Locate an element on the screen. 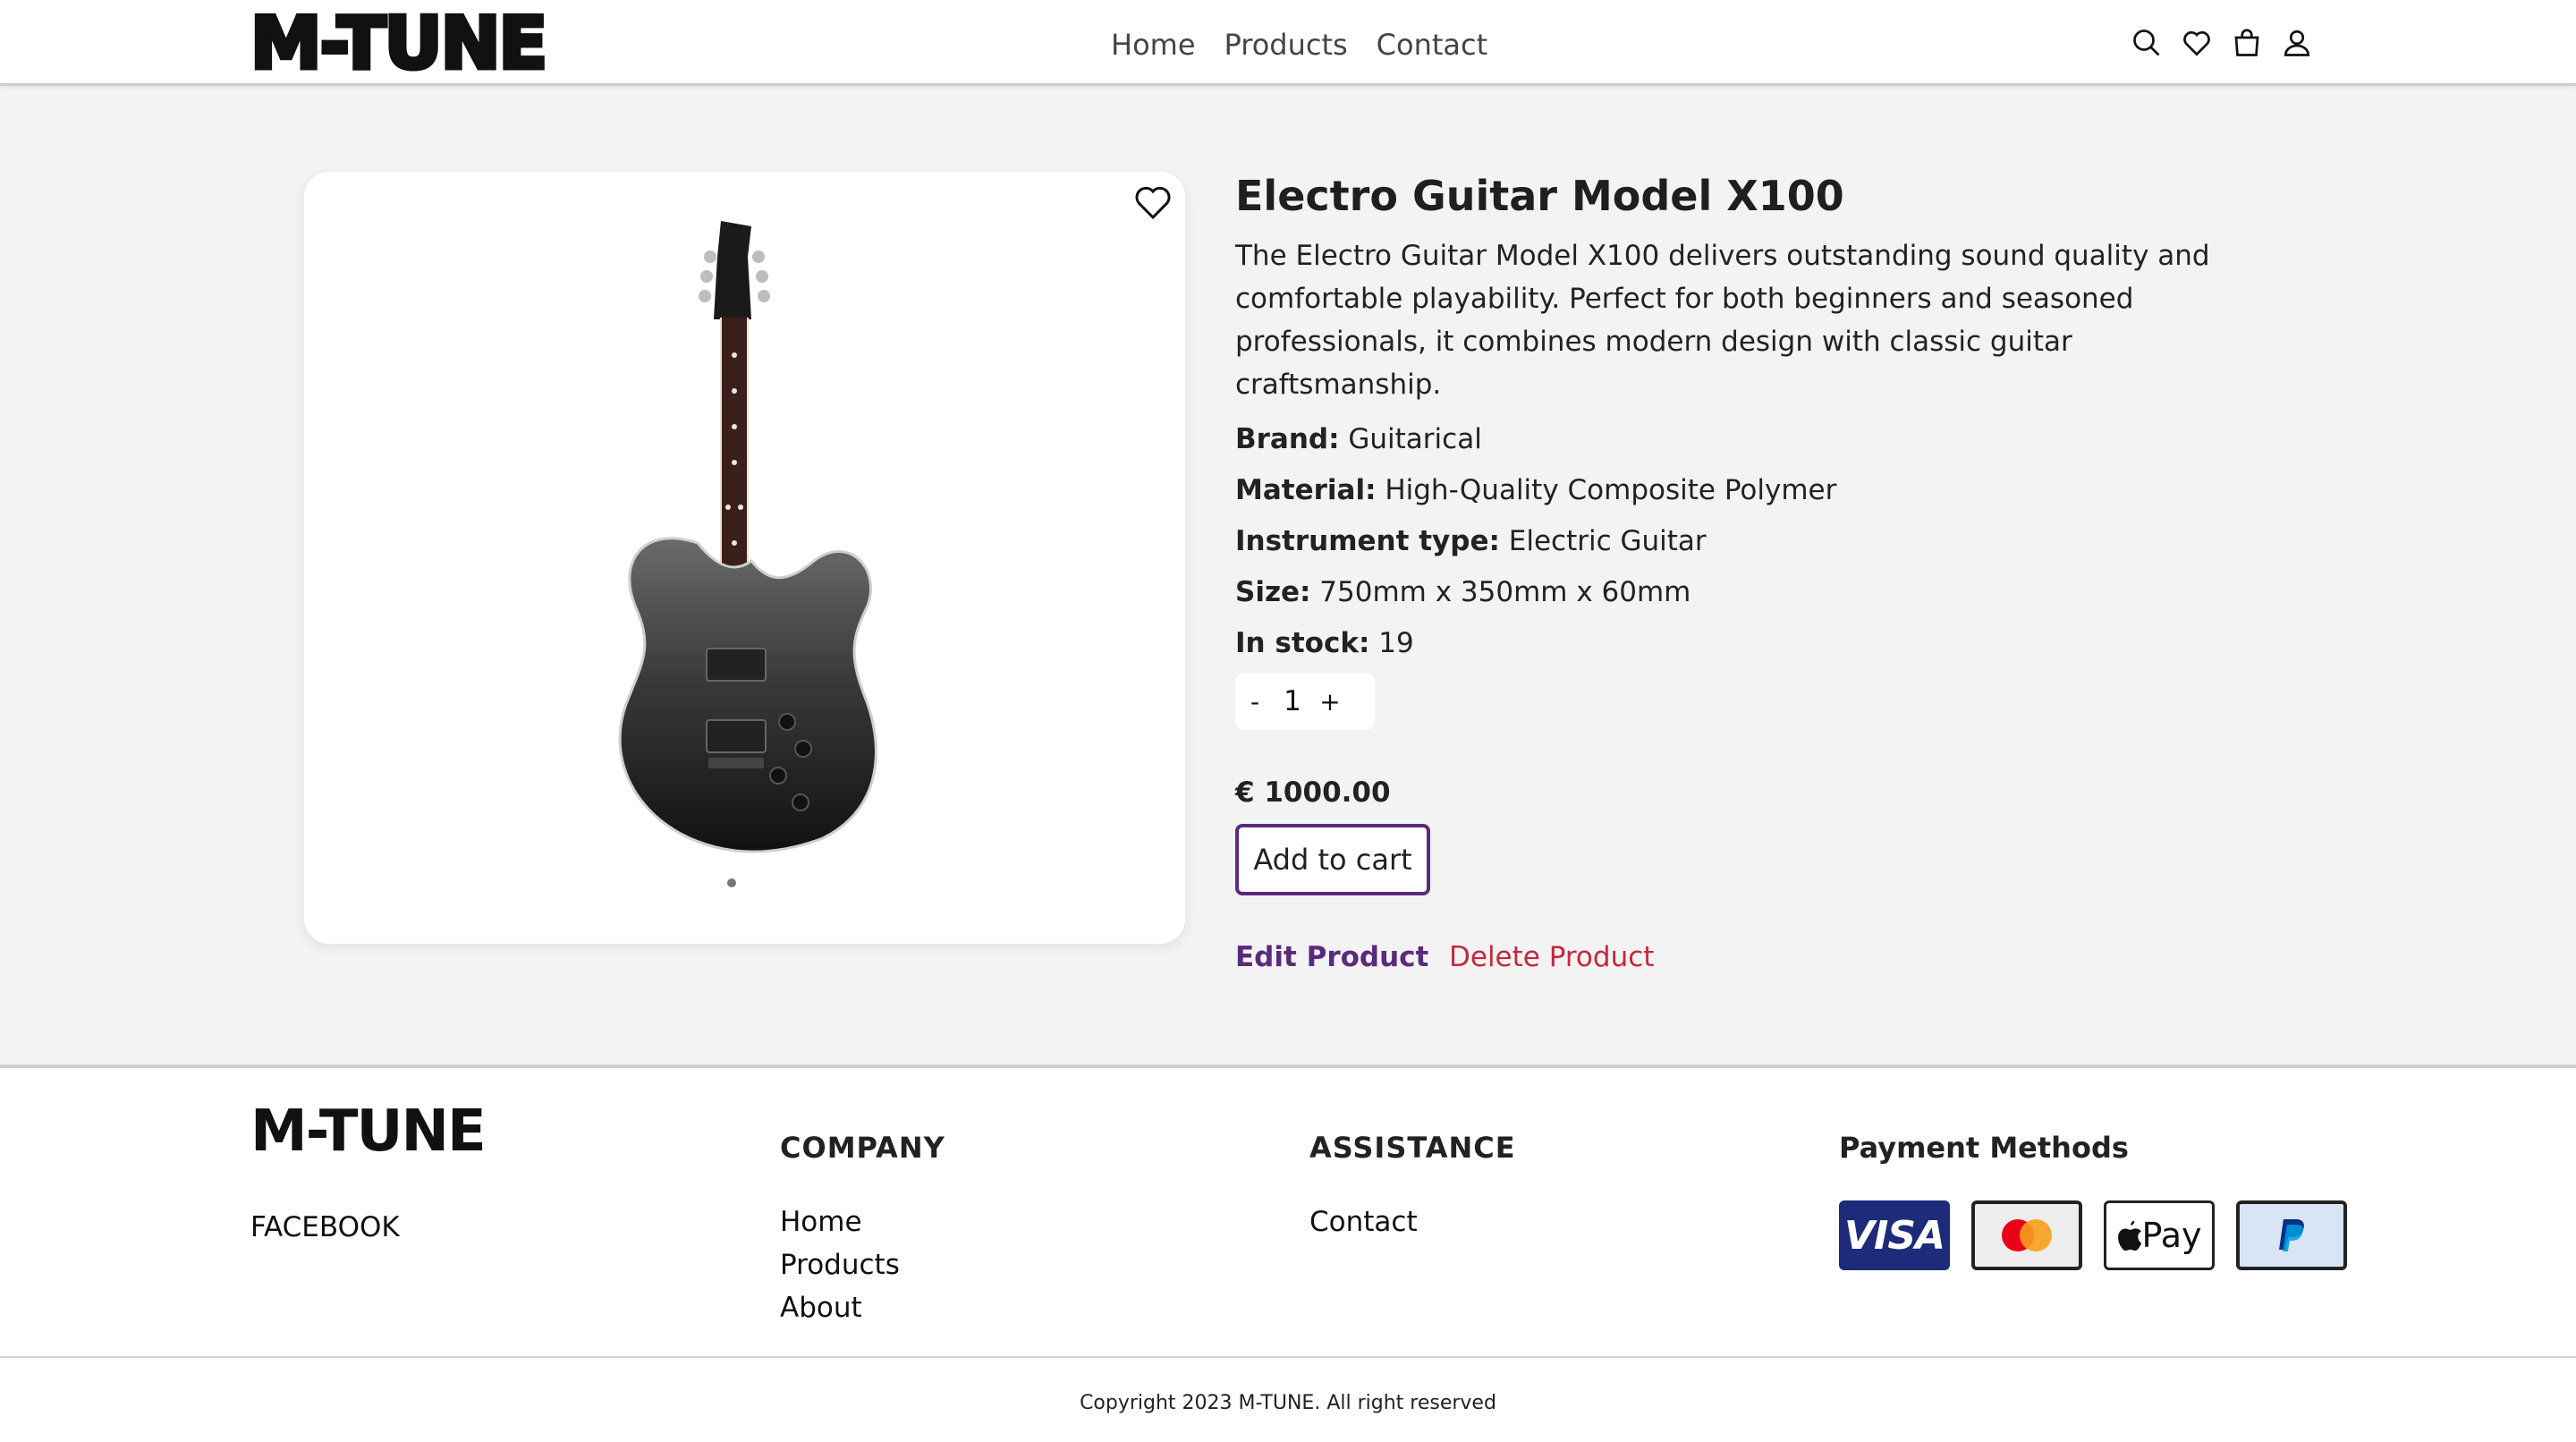  spec-label: Brand: is located at coordinates (1287, 439).